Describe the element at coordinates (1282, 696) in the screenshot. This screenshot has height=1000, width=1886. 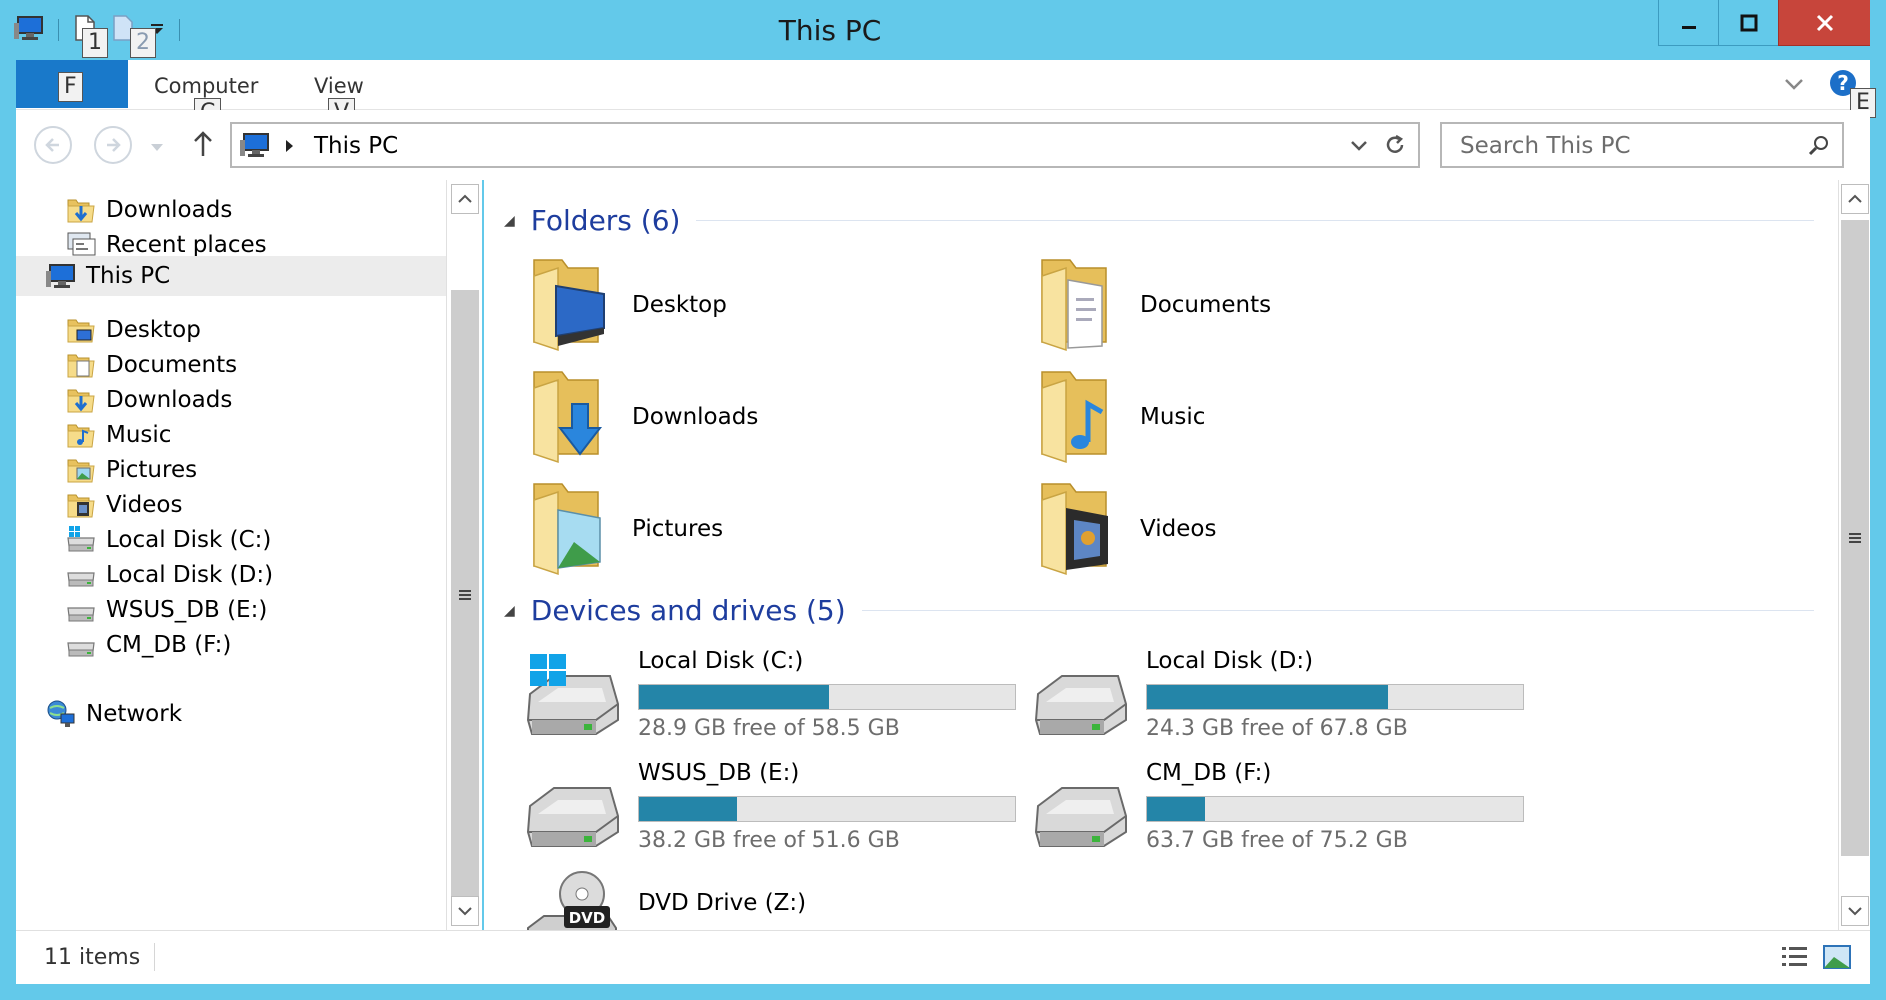
I see `drive-tile-d: Local Disk (D:) 24.3 GB free of 67.8 GB` at that location.